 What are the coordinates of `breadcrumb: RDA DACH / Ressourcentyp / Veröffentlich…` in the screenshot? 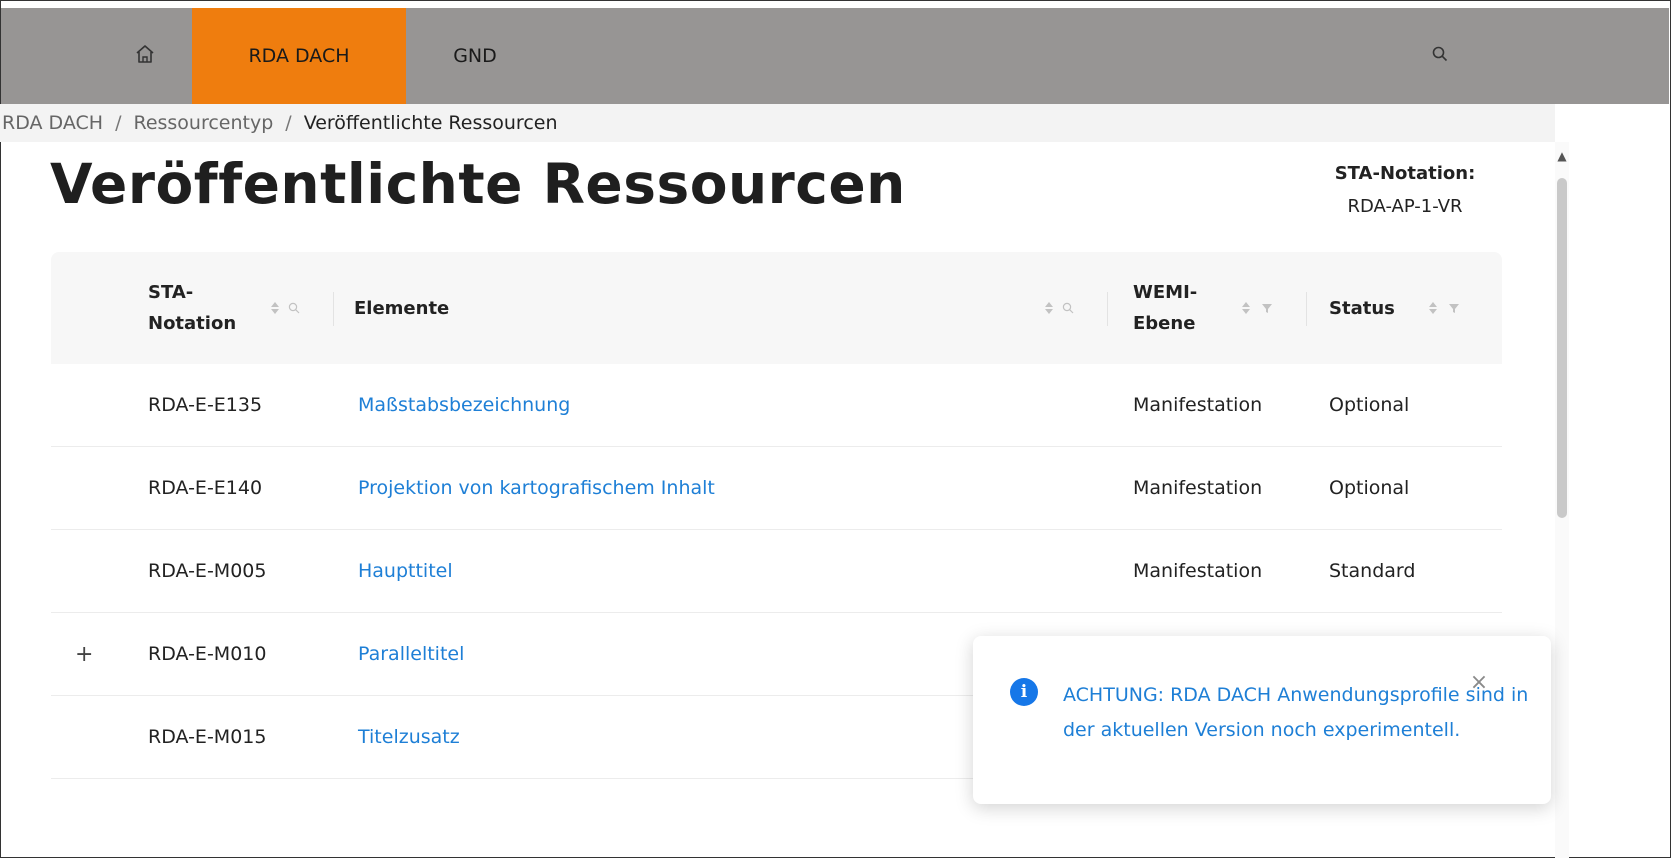 It's located at (777, 123).